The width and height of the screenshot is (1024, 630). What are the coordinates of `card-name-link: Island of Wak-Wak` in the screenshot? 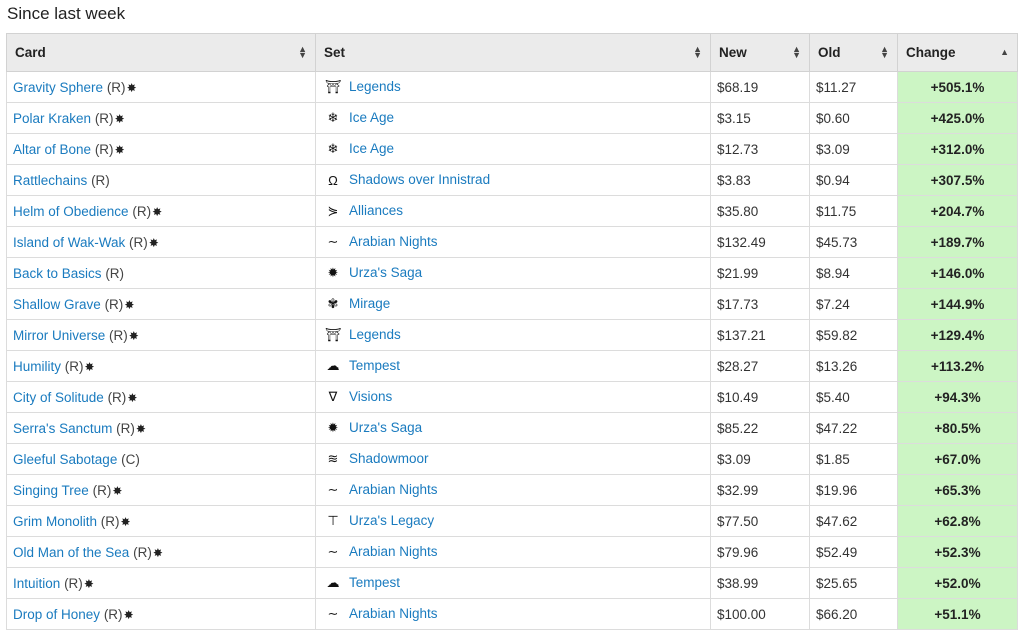 It's located at (69, 242).